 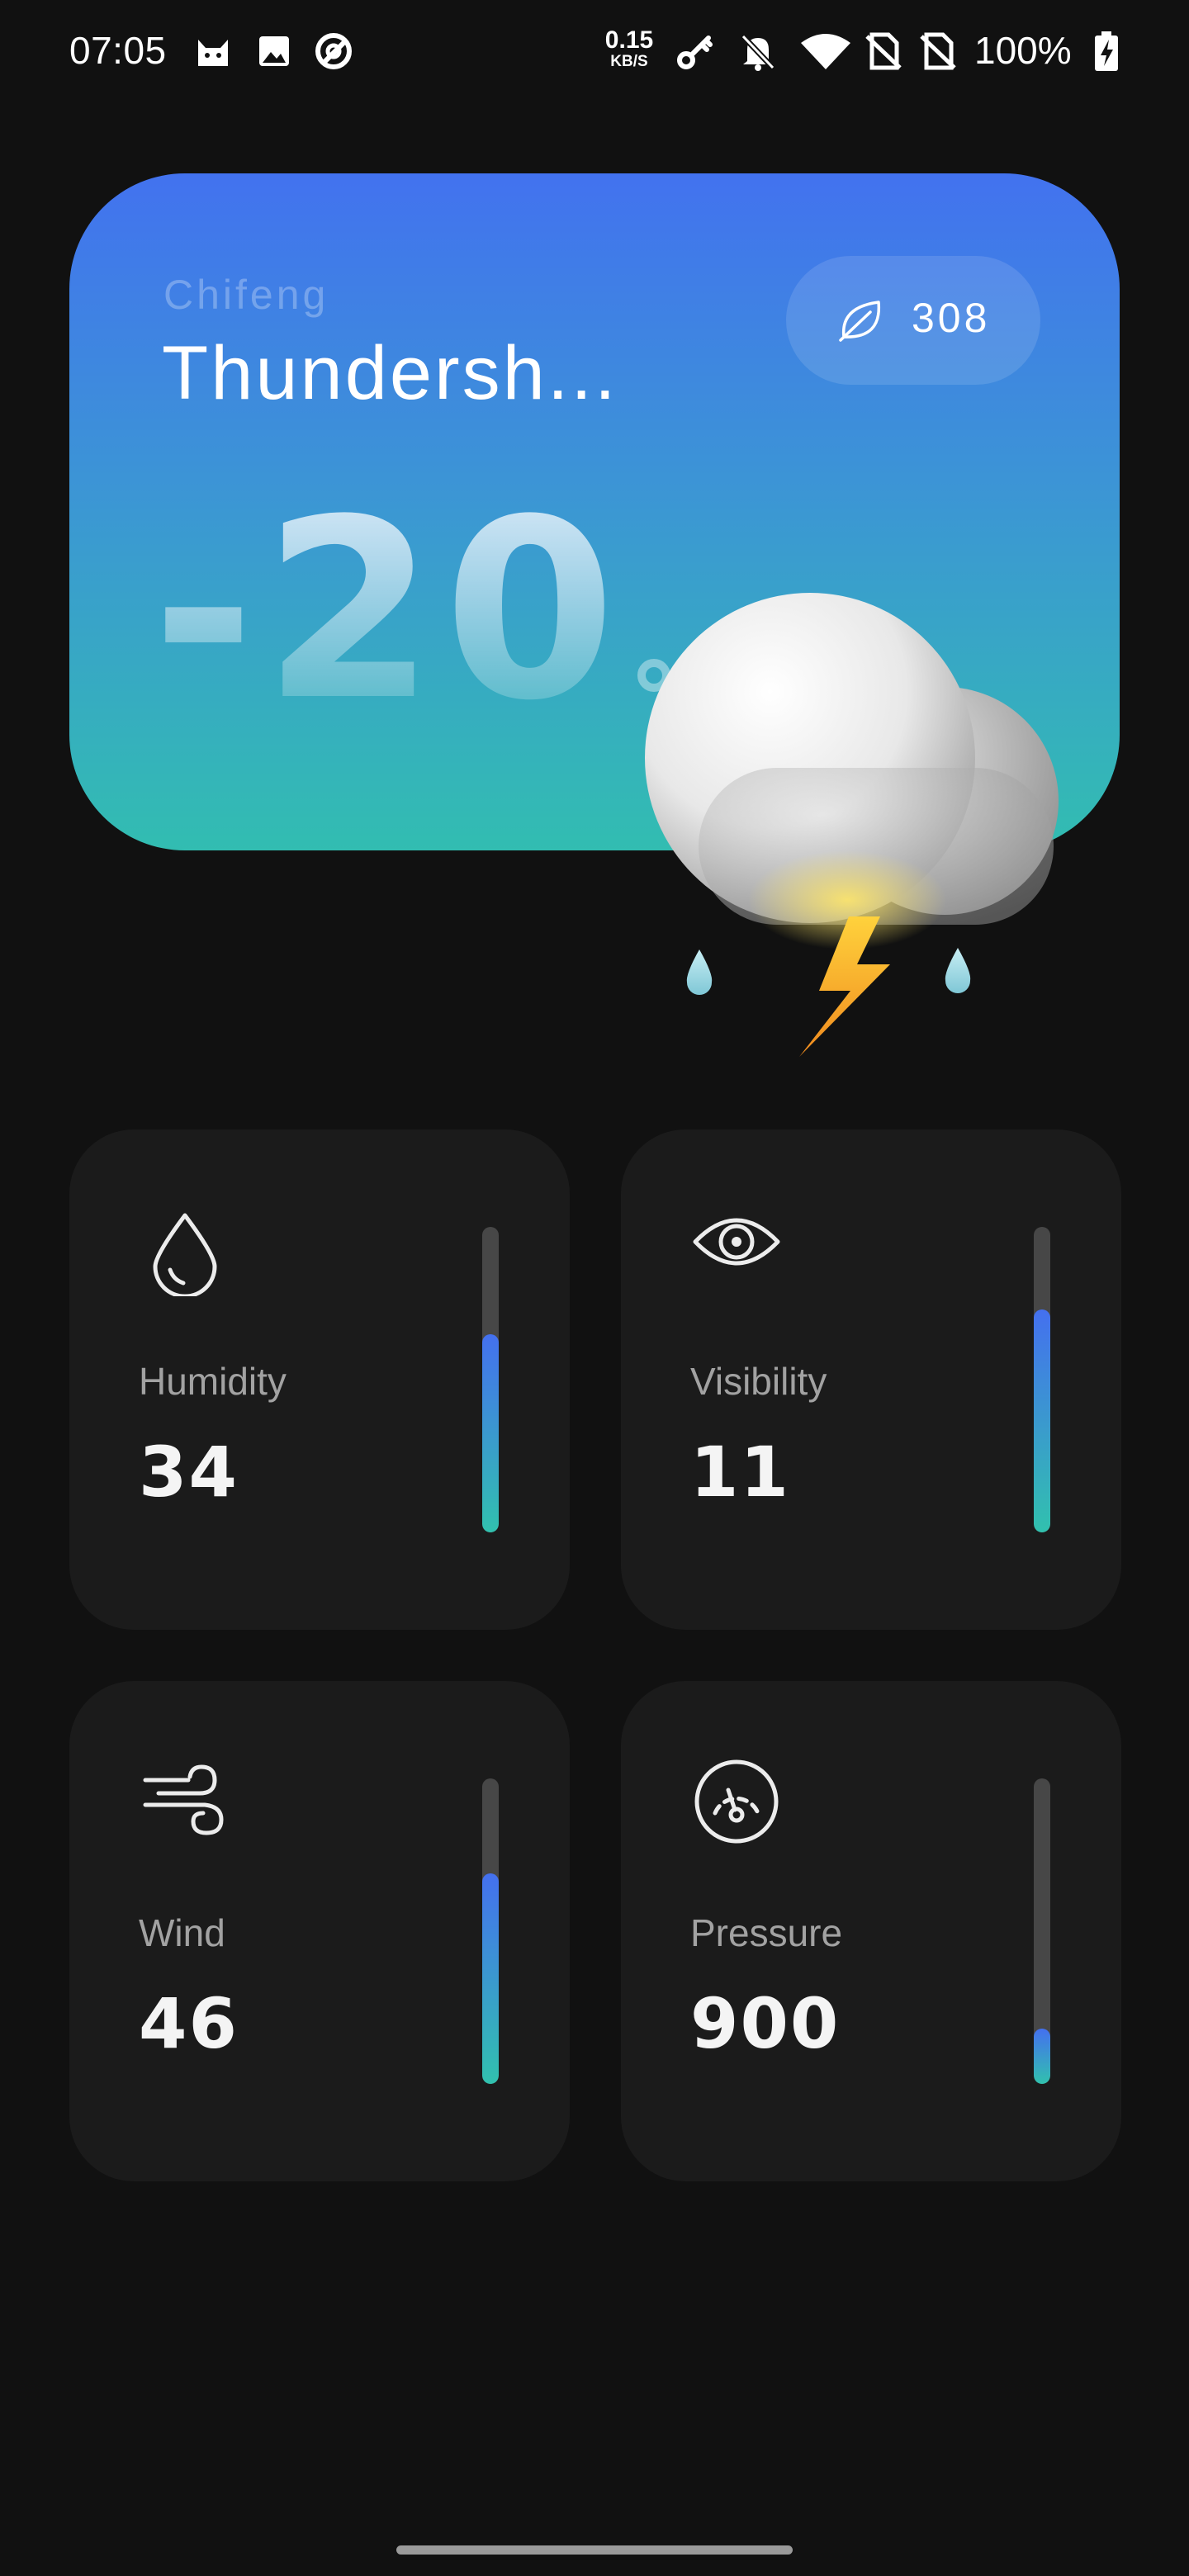 I want to click on metric-value: 46, so click(x=189, y=2023).